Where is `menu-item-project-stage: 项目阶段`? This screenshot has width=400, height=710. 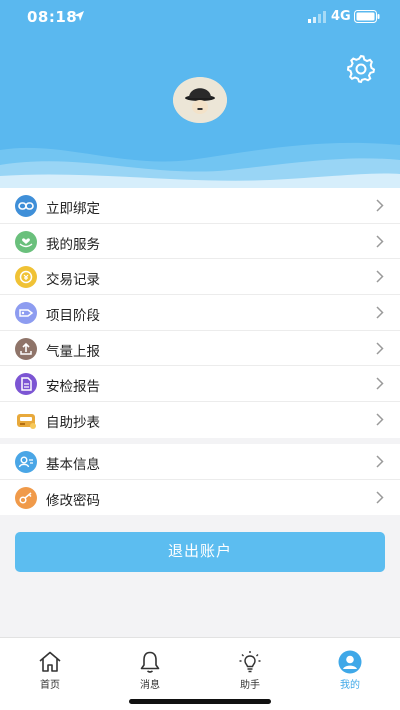 menu-item-project-stage: 项目阶段 is located at coordinates (200, 313).